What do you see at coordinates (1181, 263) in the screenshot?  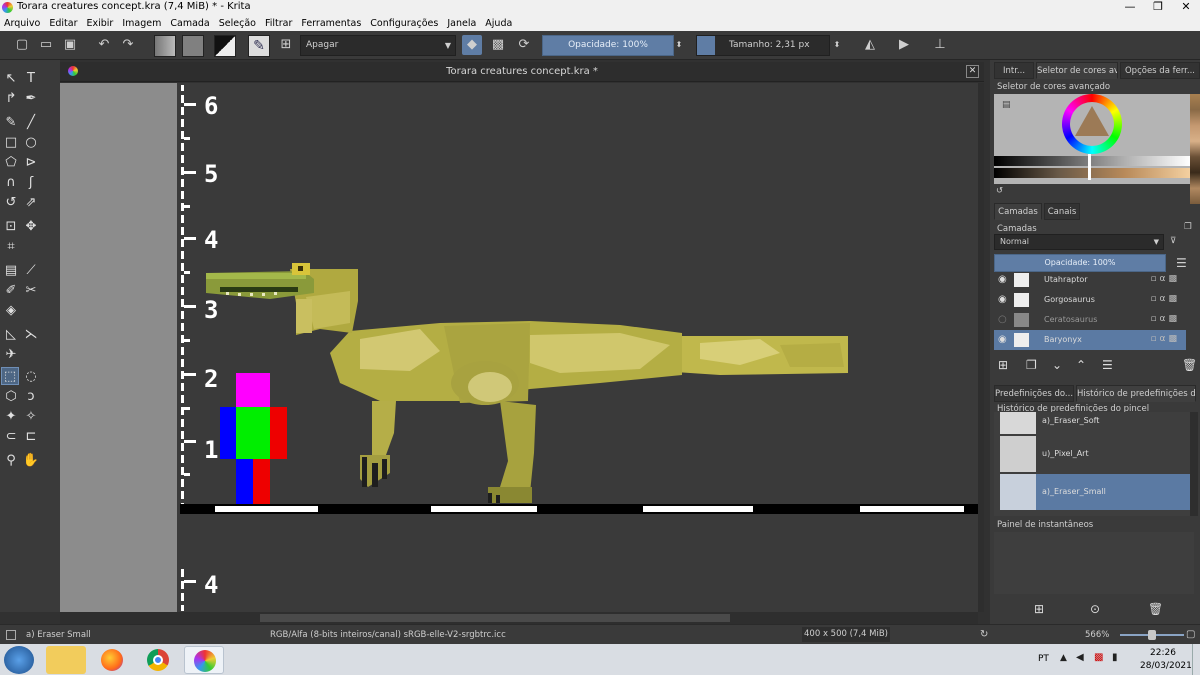 I see `layer-properties-icon: ☰` at bounding box center [1181, 263].